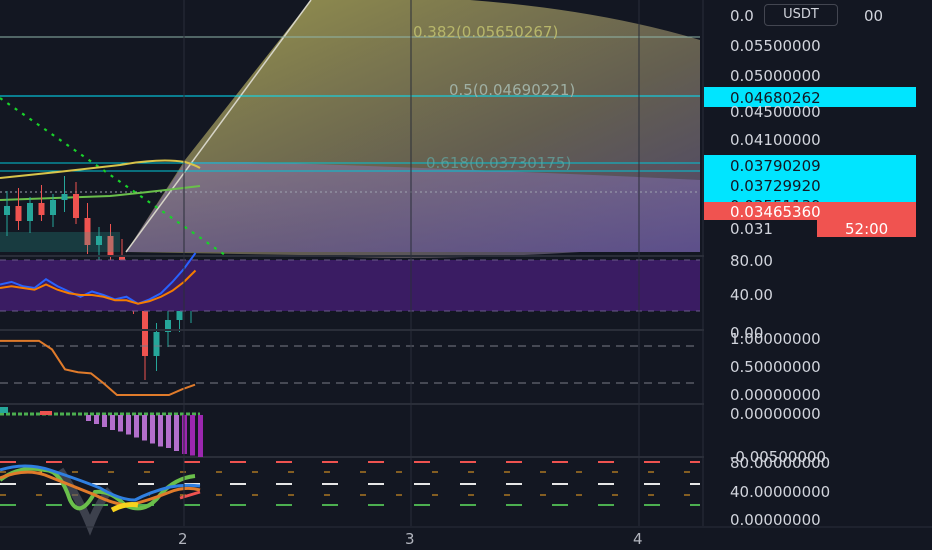 The height and width of the screenshot is (550, 932). What do you see at coordinates (775, 46) in the screenshot?
I see `price-axis-label: 0.05500000` at bounding box center [775, 46].